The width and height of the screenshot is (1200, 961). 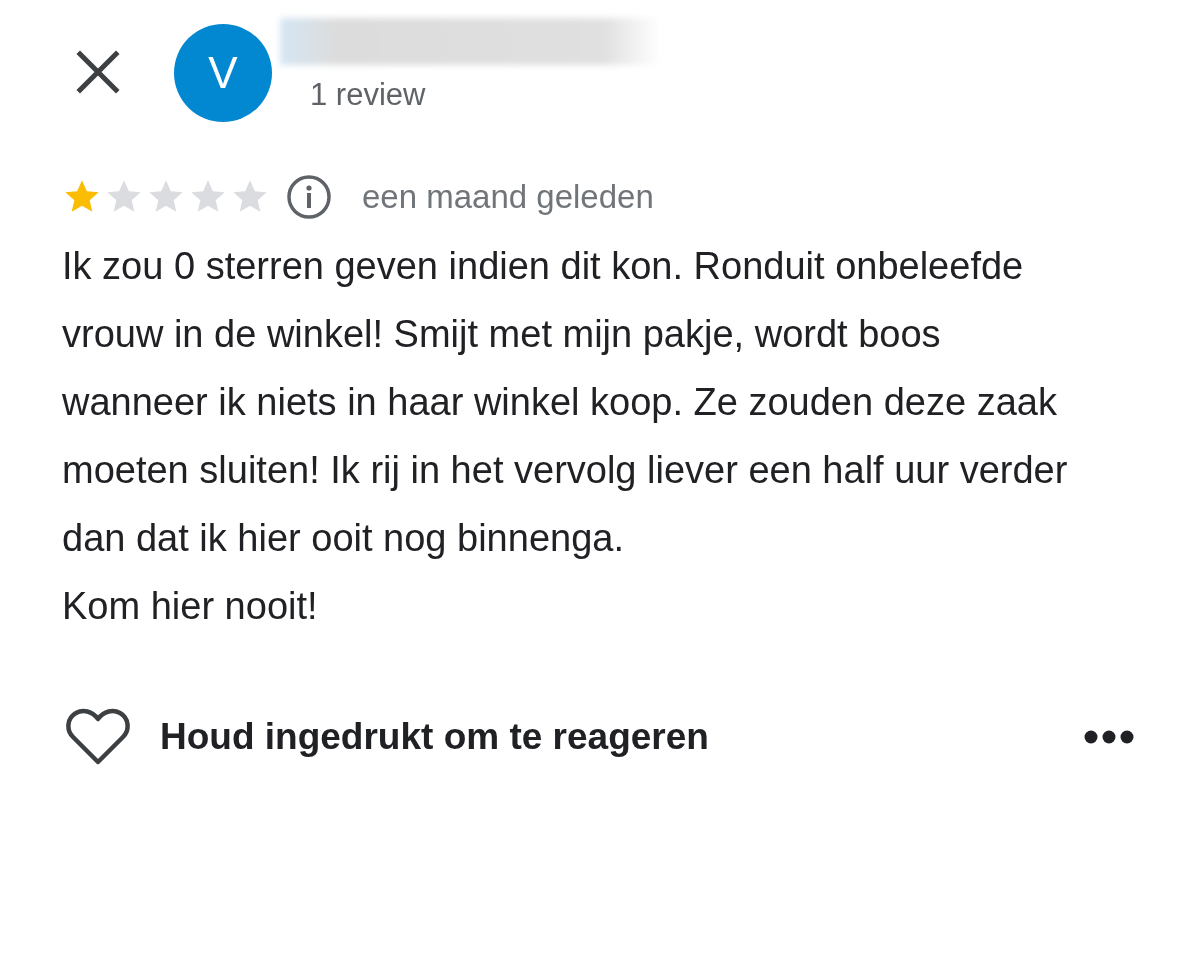 What do you see at coordinates (98, 736) in the screenshot?
I see `heart-icon` at bounding box center [98, 736].